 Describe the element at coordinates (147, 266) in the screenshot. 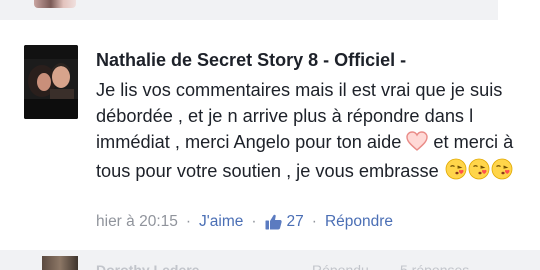

I see `next-author-name: Dorothy Ledere` at that location.